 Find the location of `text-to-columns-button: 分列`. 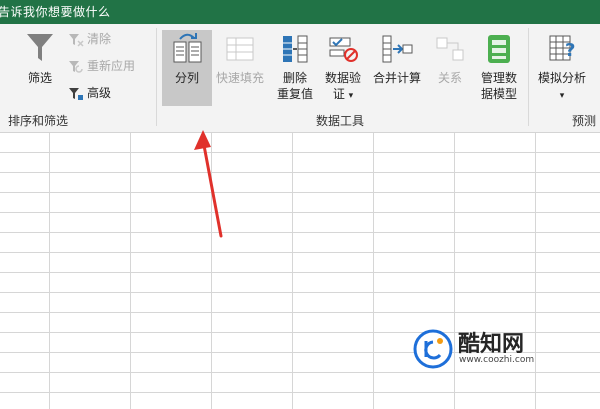

text-to-columns-button: 分列 is located at coordinates (187, 58).